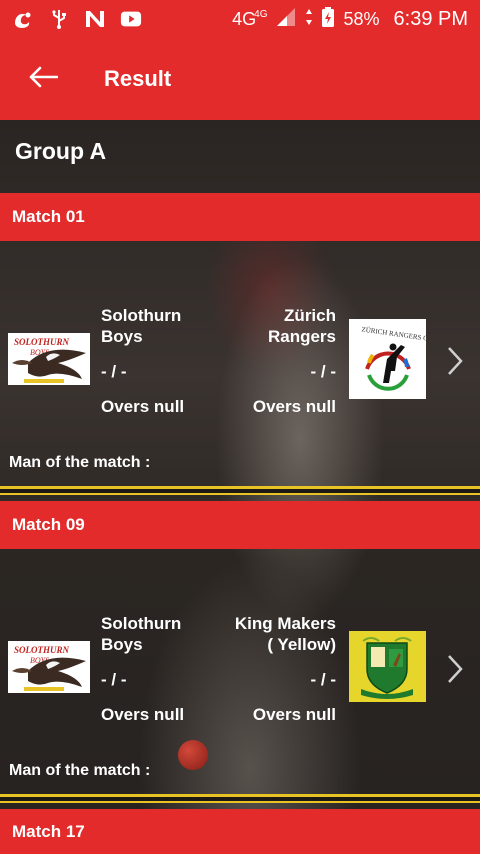 Image resolution: width=480 pixels, height=854 pixels. What do you see at coordinates (387, 359) in the screenshot?
I see `zurich-rangers-logo: ZÜRICH RANGERS C.C` at bounding box center [387, 359].